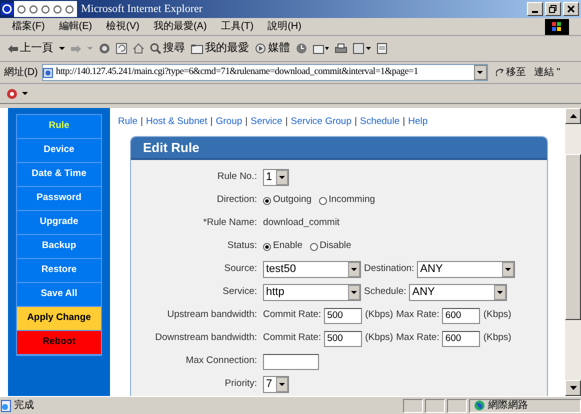 The height and width of the screenshot is (414, 581). Describe the element at coordinates (362, 48) in the screenshot. I see `edit-icon` at that location.